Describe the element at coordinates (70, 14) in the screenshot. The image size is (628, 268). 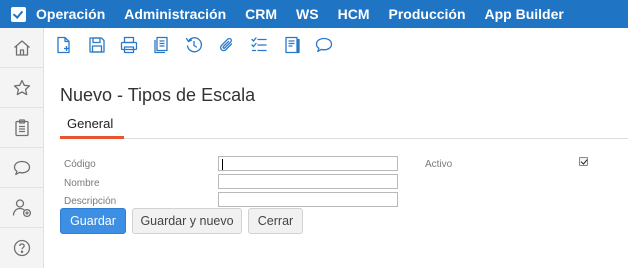
I see `menu-operacion: Operación` at that location.